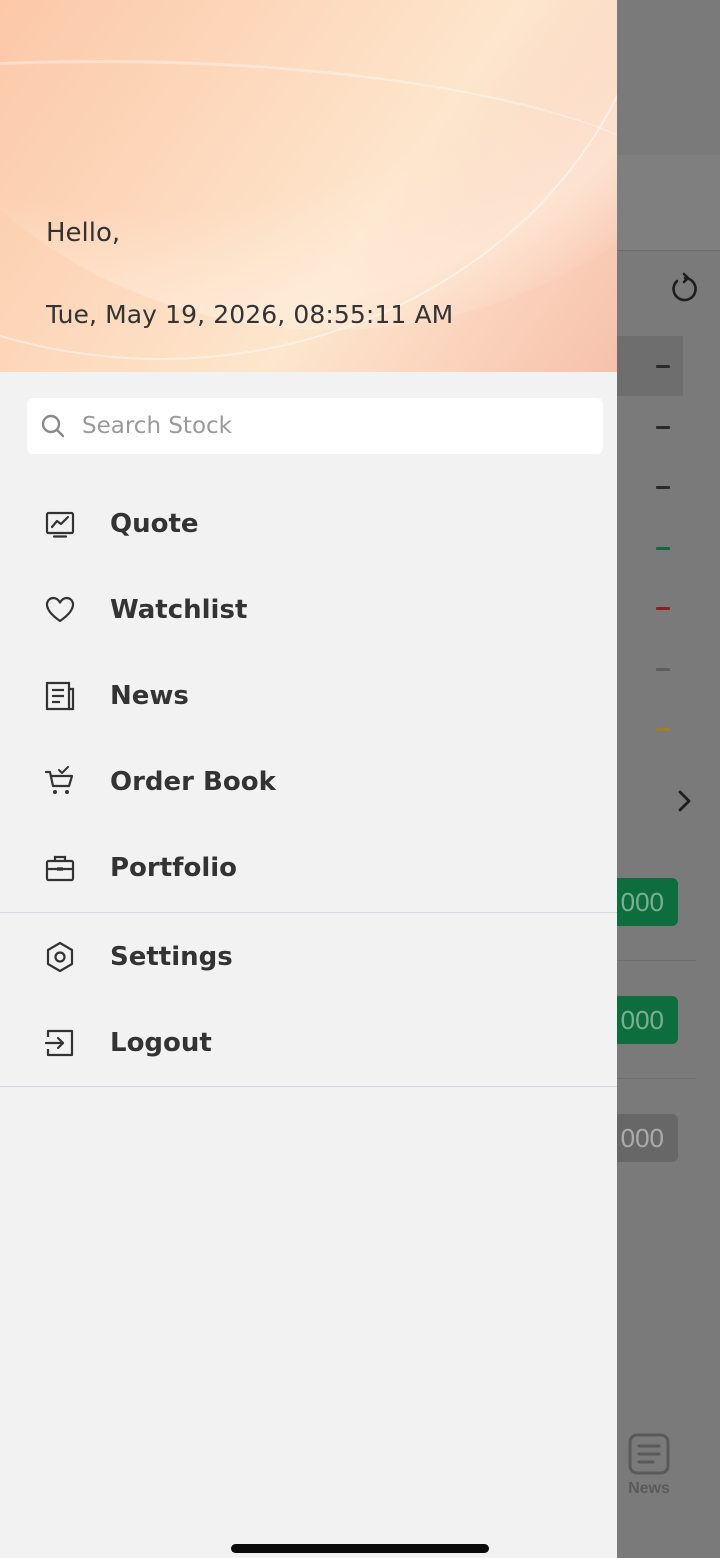  Describe the element at coordinates (315, 426) in the screenshot. I see `search-stock-input: Search Stock` at that location.